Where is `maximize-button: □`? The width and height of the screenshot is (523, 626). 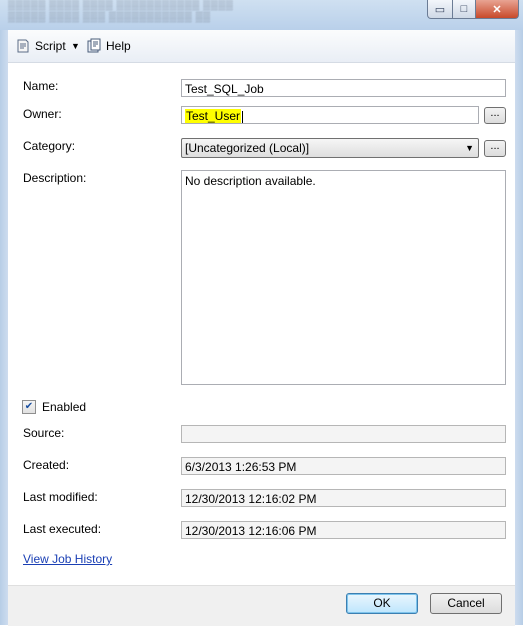
maximize-button: □ is located at coordinates (464, 9).